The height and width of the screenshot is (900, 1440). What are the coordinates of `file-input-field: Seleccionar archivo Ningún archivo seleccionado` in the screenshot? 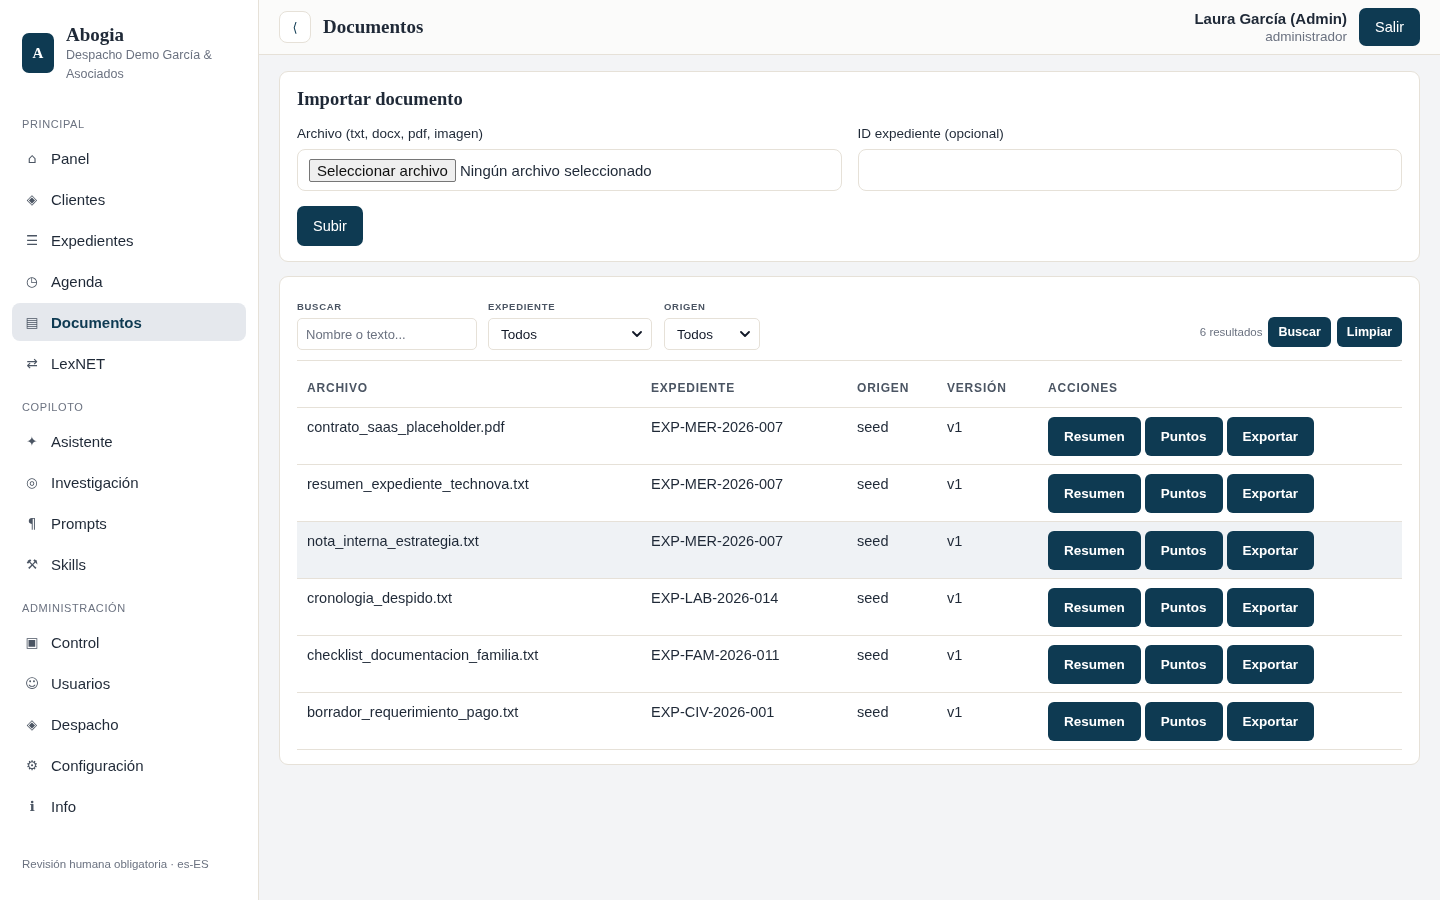 It's located at (569, 170).